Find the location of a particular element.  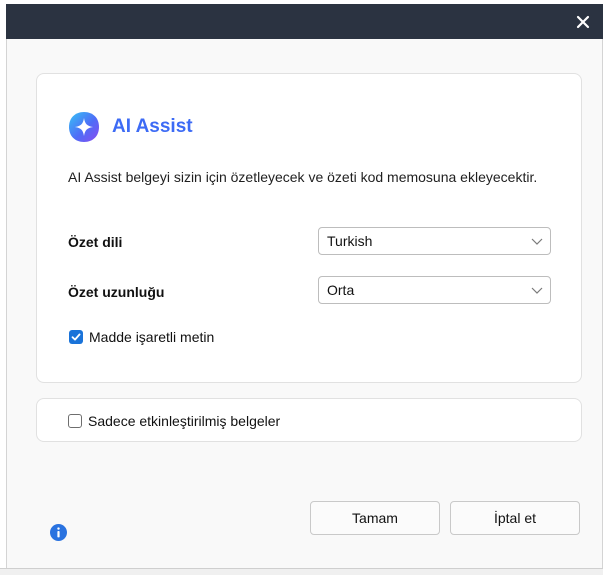

bulleted-text-checkbox is located at coordinates (76, 337).